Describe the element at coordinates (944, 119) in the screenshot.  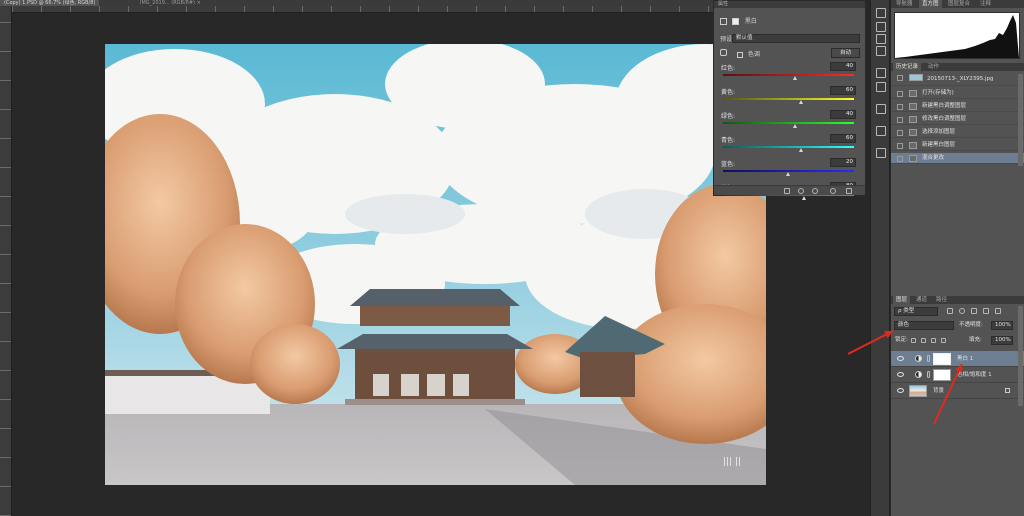
I see `history-step-label: 修改黑白调整图层` at that location.